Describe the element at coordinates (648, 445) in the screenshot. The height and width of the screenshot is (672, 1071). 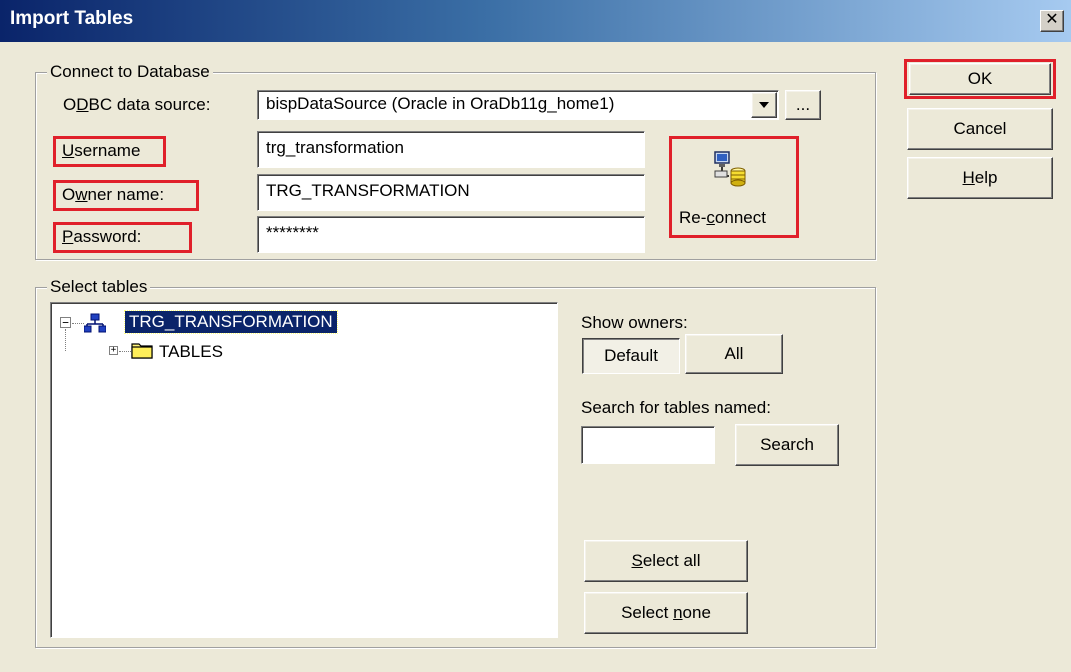
I see `search-input` at that location.